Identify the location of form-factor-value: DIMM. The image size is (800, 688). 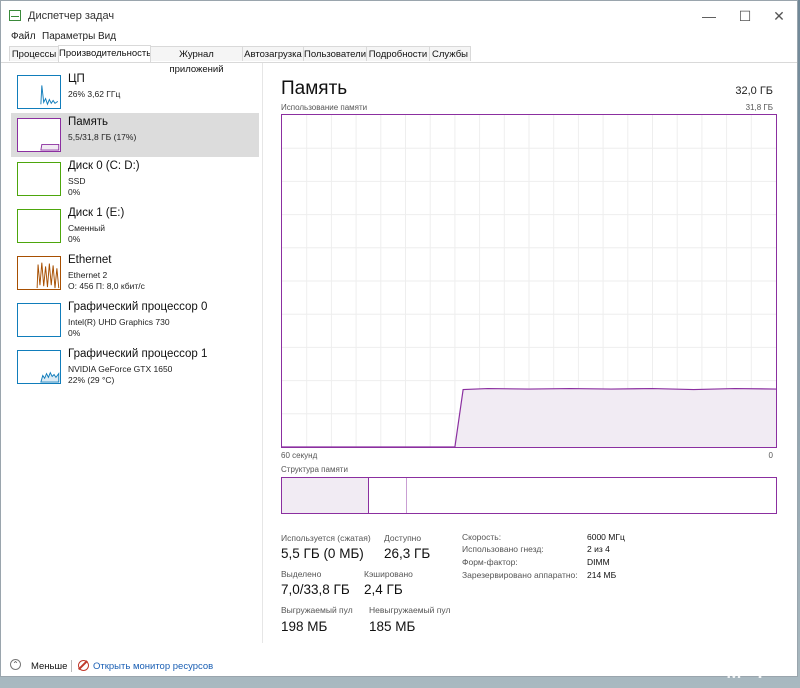
(598, 562).